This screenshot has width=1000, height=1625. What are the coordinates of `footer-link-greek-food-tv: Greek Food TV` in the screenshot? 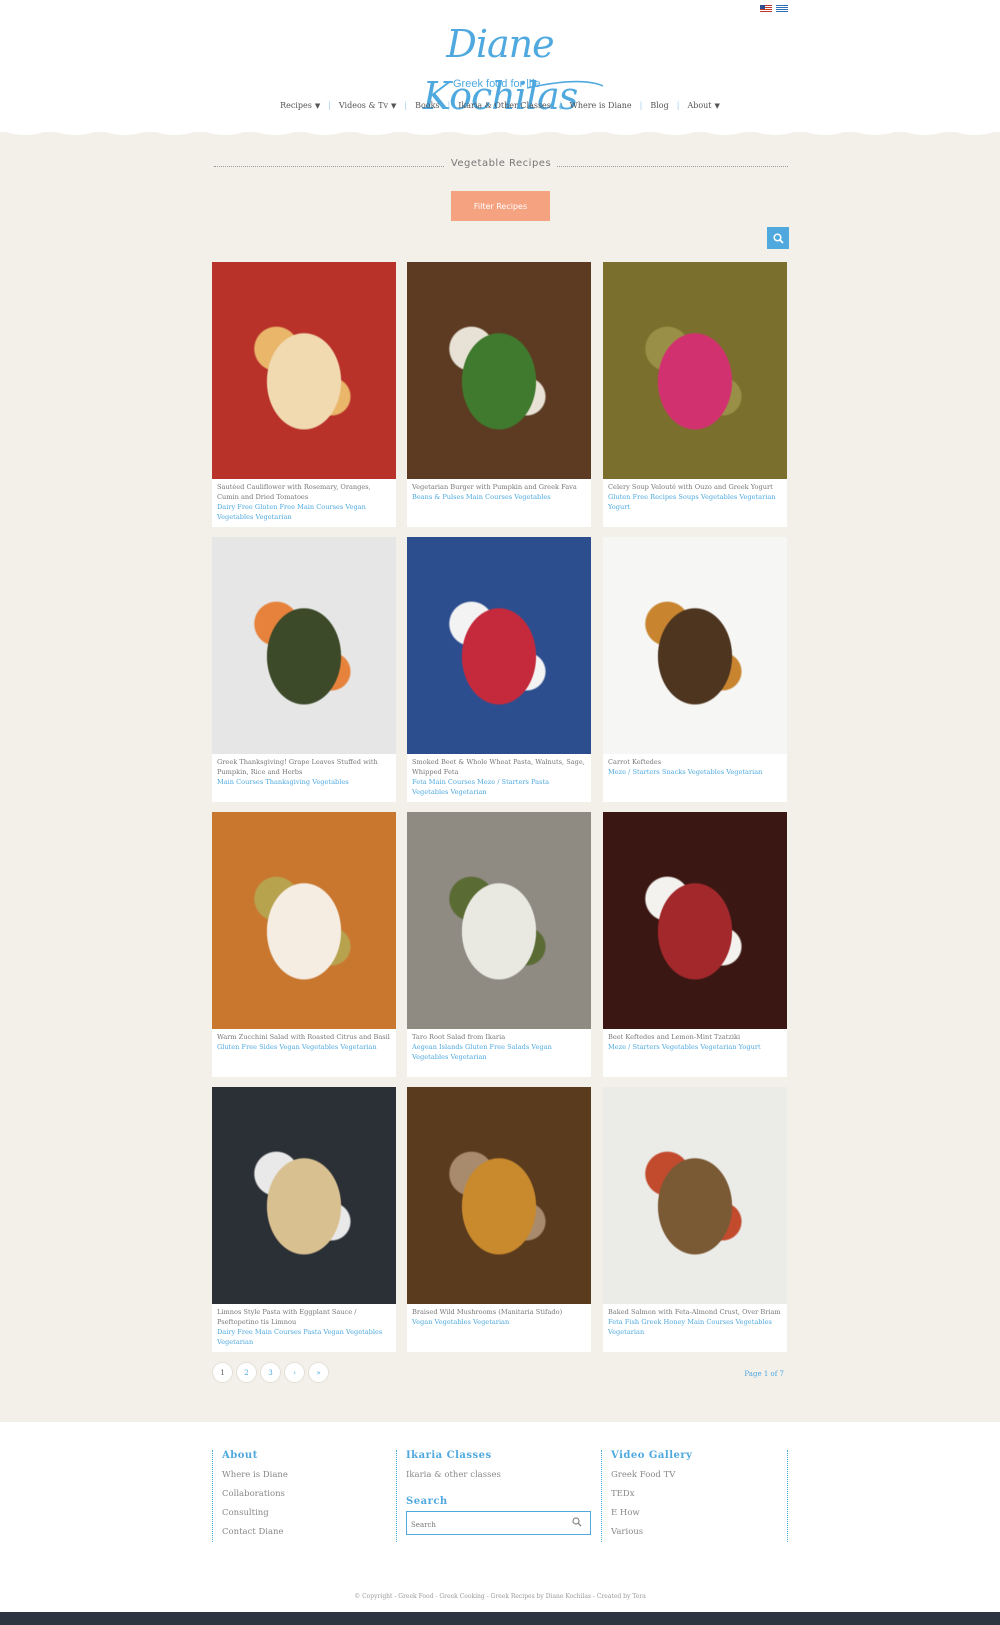 It's located at (700, 1475).